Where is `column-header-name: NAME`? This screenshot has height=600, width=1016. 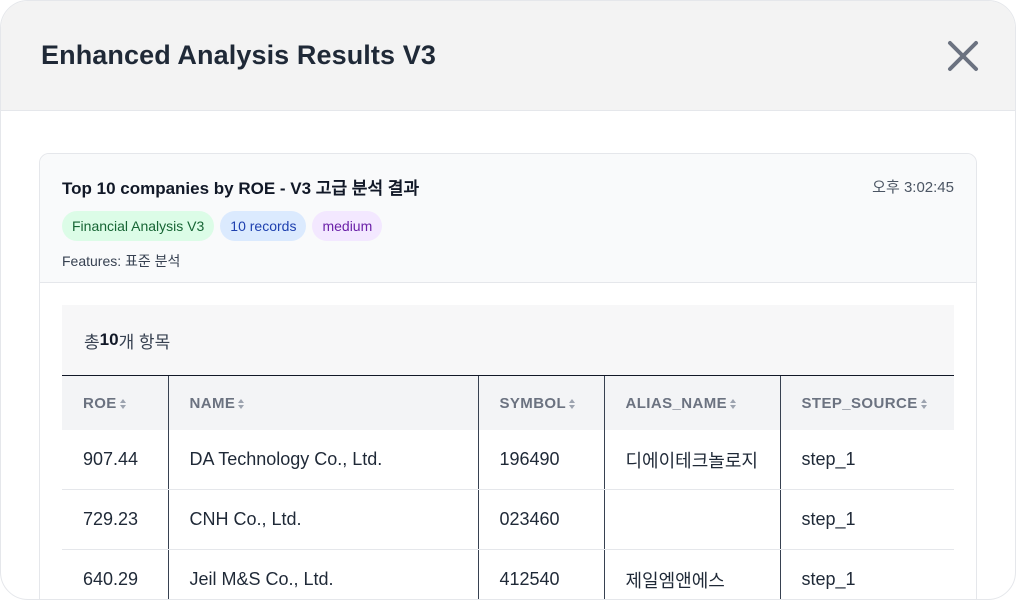
column-header-name: NAME is located at coordinates (322, 403).